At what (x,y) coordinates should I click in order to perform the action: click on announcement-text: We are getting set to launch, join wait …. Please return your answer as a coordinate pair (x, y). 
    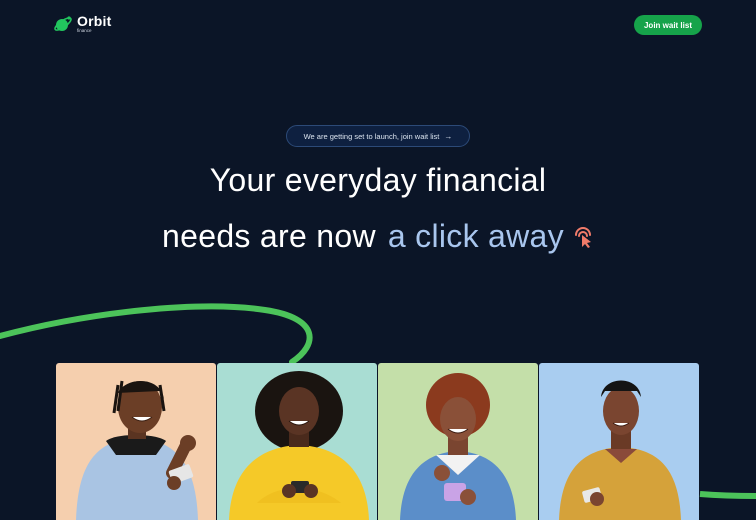
    Looking at the image, I should click on (371, 136).